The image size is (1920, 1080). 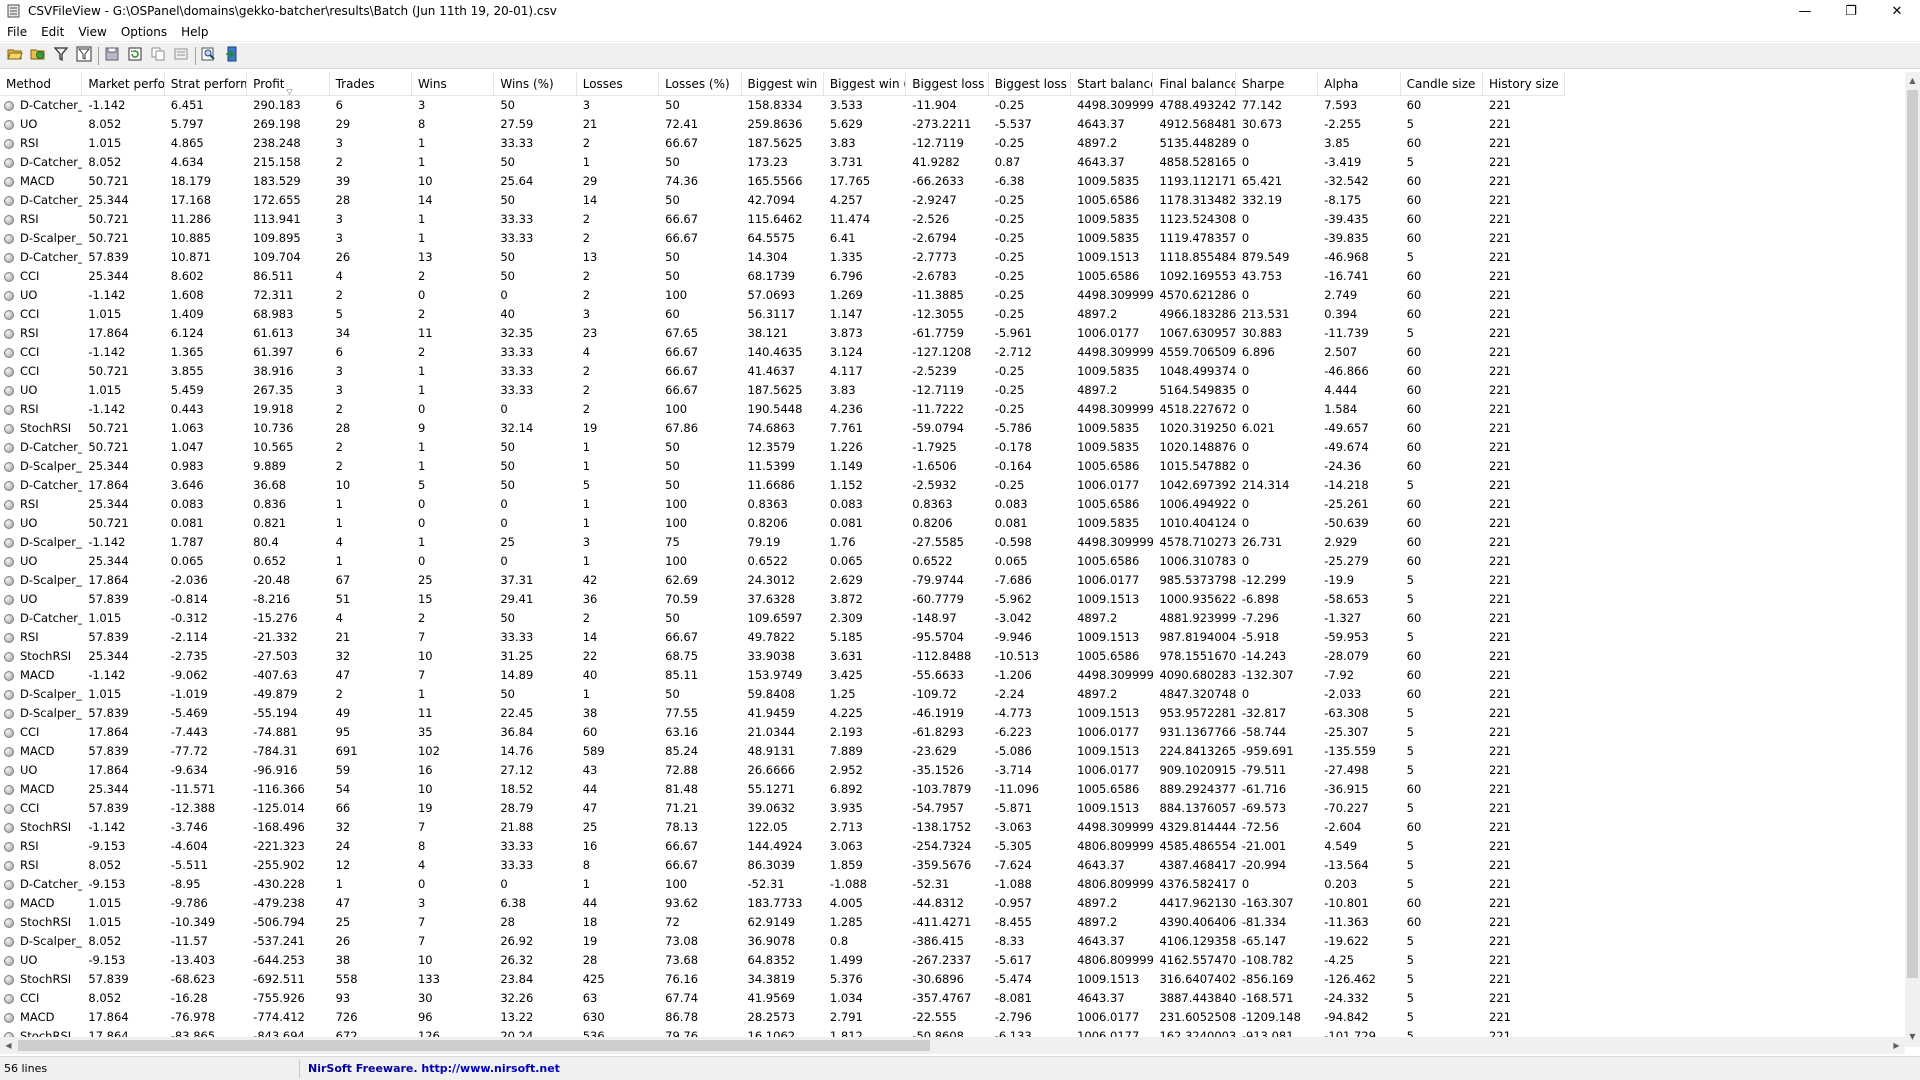 I want to click on close-button: ✕, so click(x=1897, y=11).